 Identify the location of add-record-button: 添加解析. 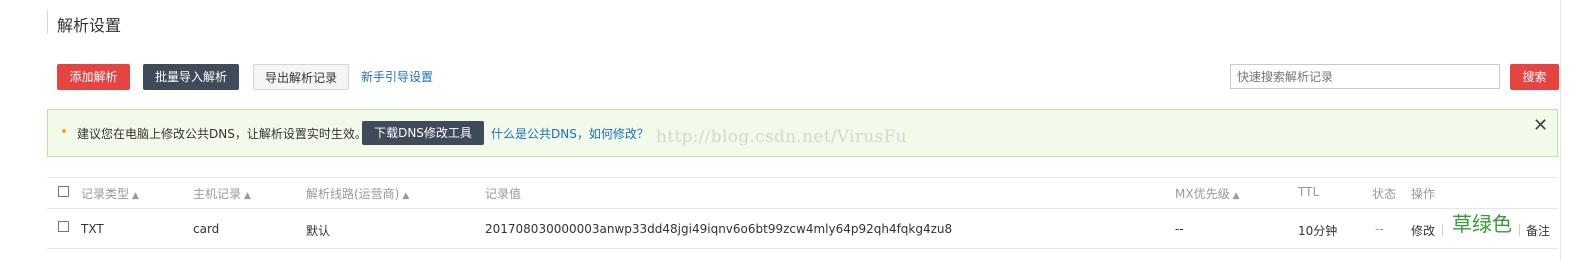
(93, 77).